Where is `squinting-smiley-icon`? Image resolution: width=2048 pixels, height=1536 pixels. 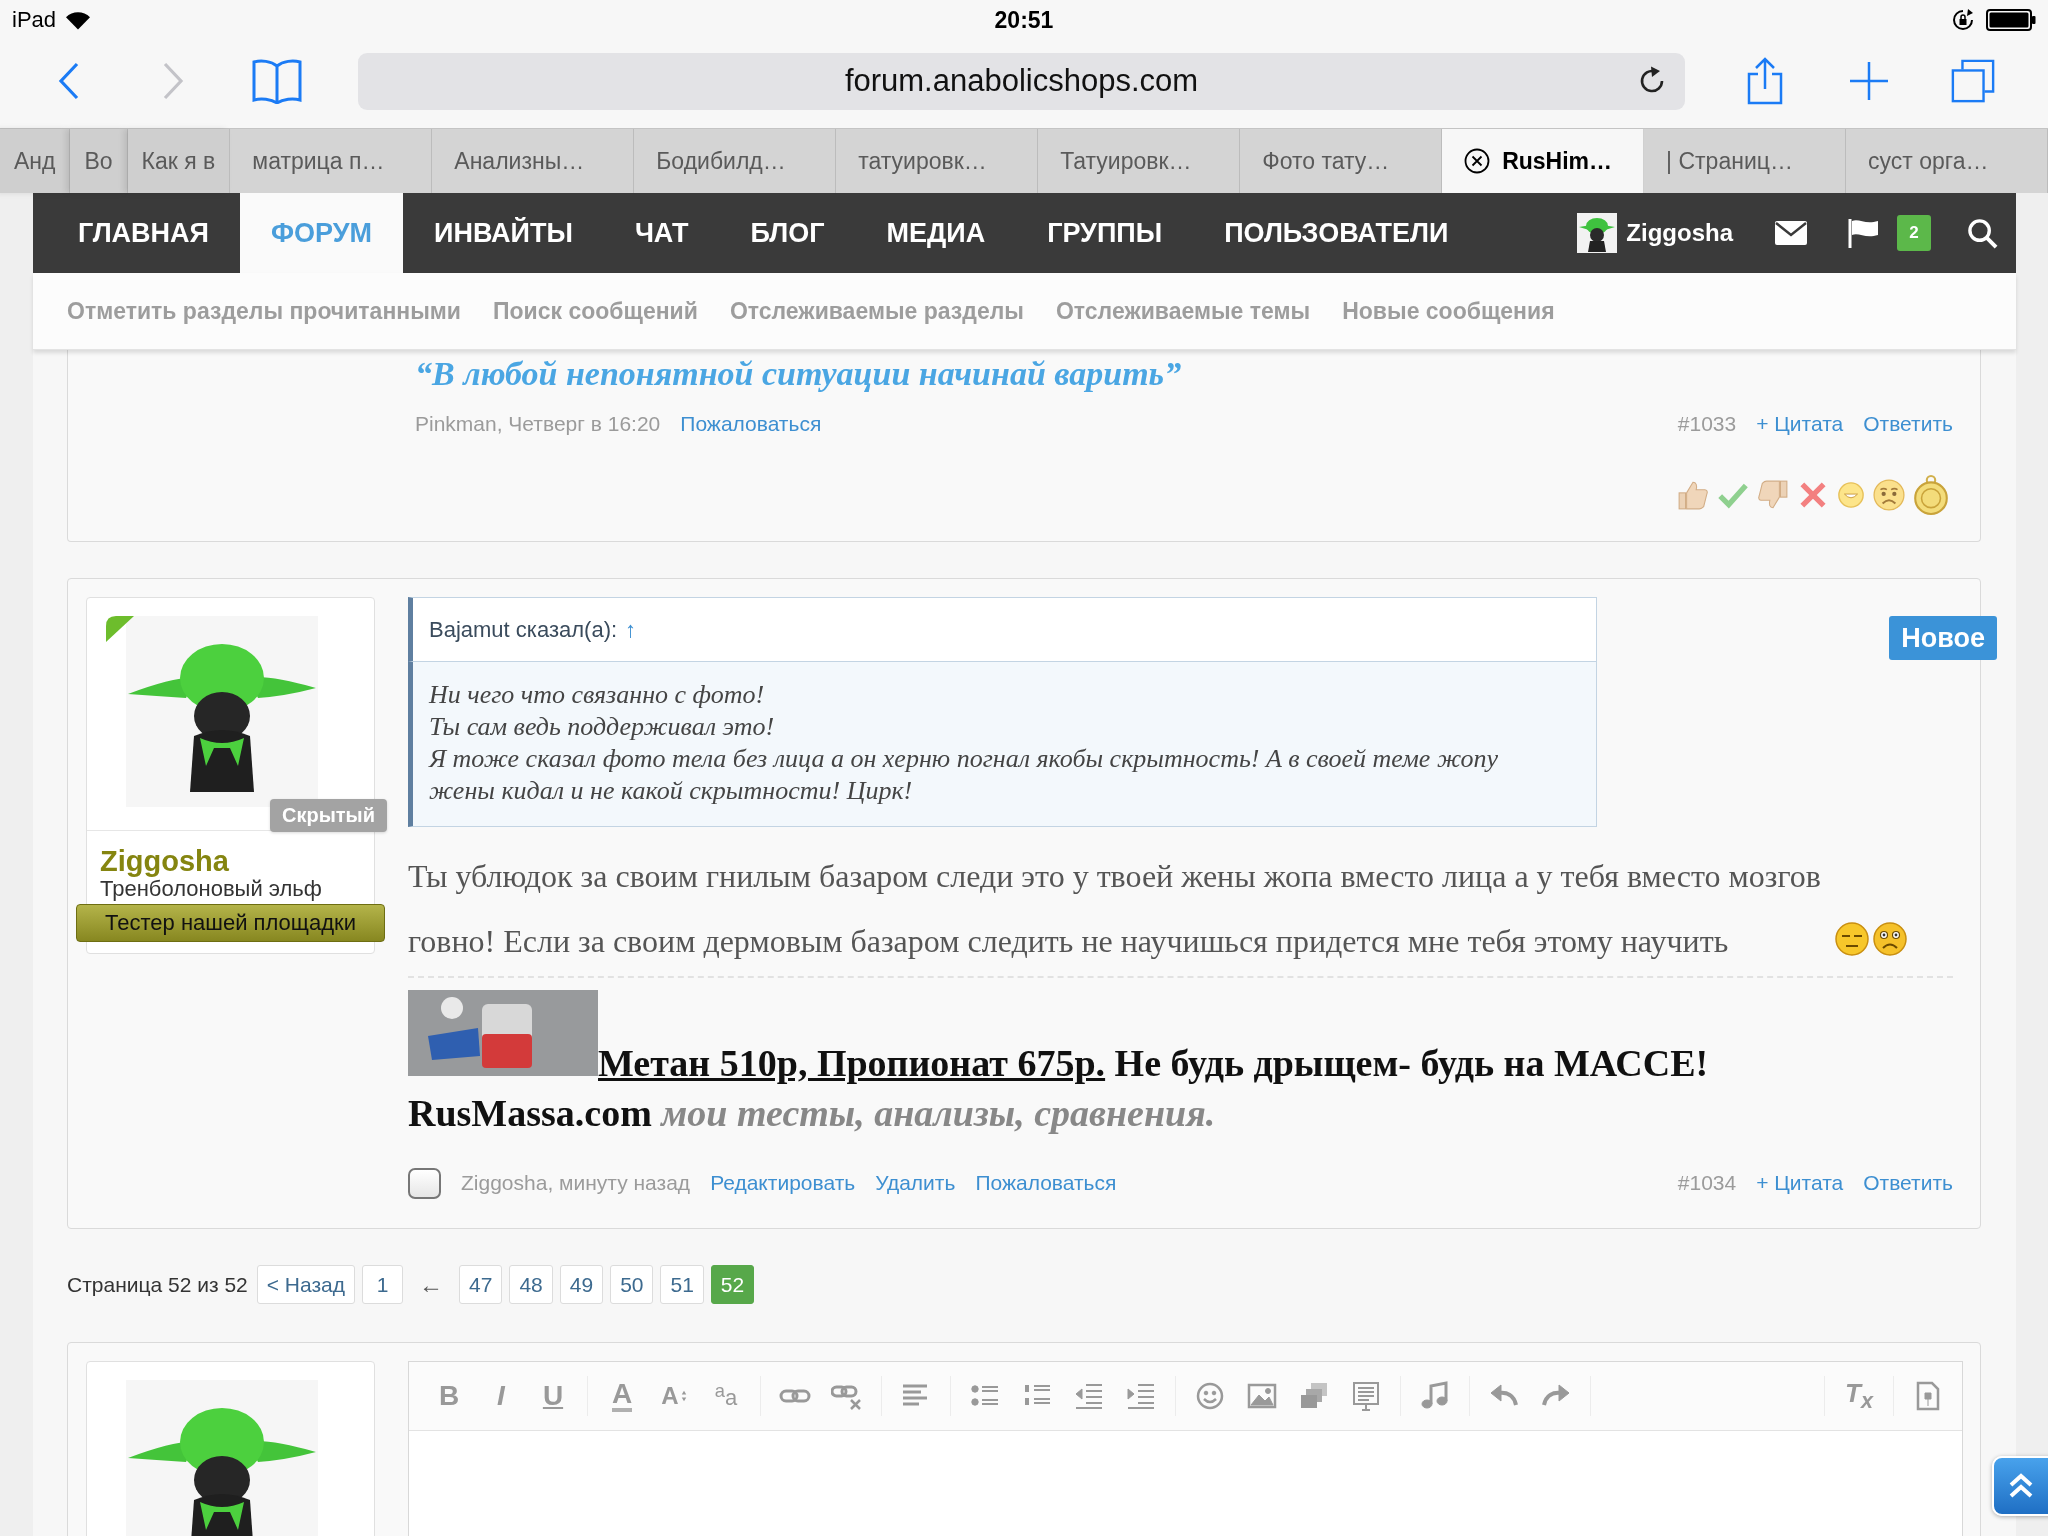
squinting-smiley-icon is located at coordinates (1852, 938).